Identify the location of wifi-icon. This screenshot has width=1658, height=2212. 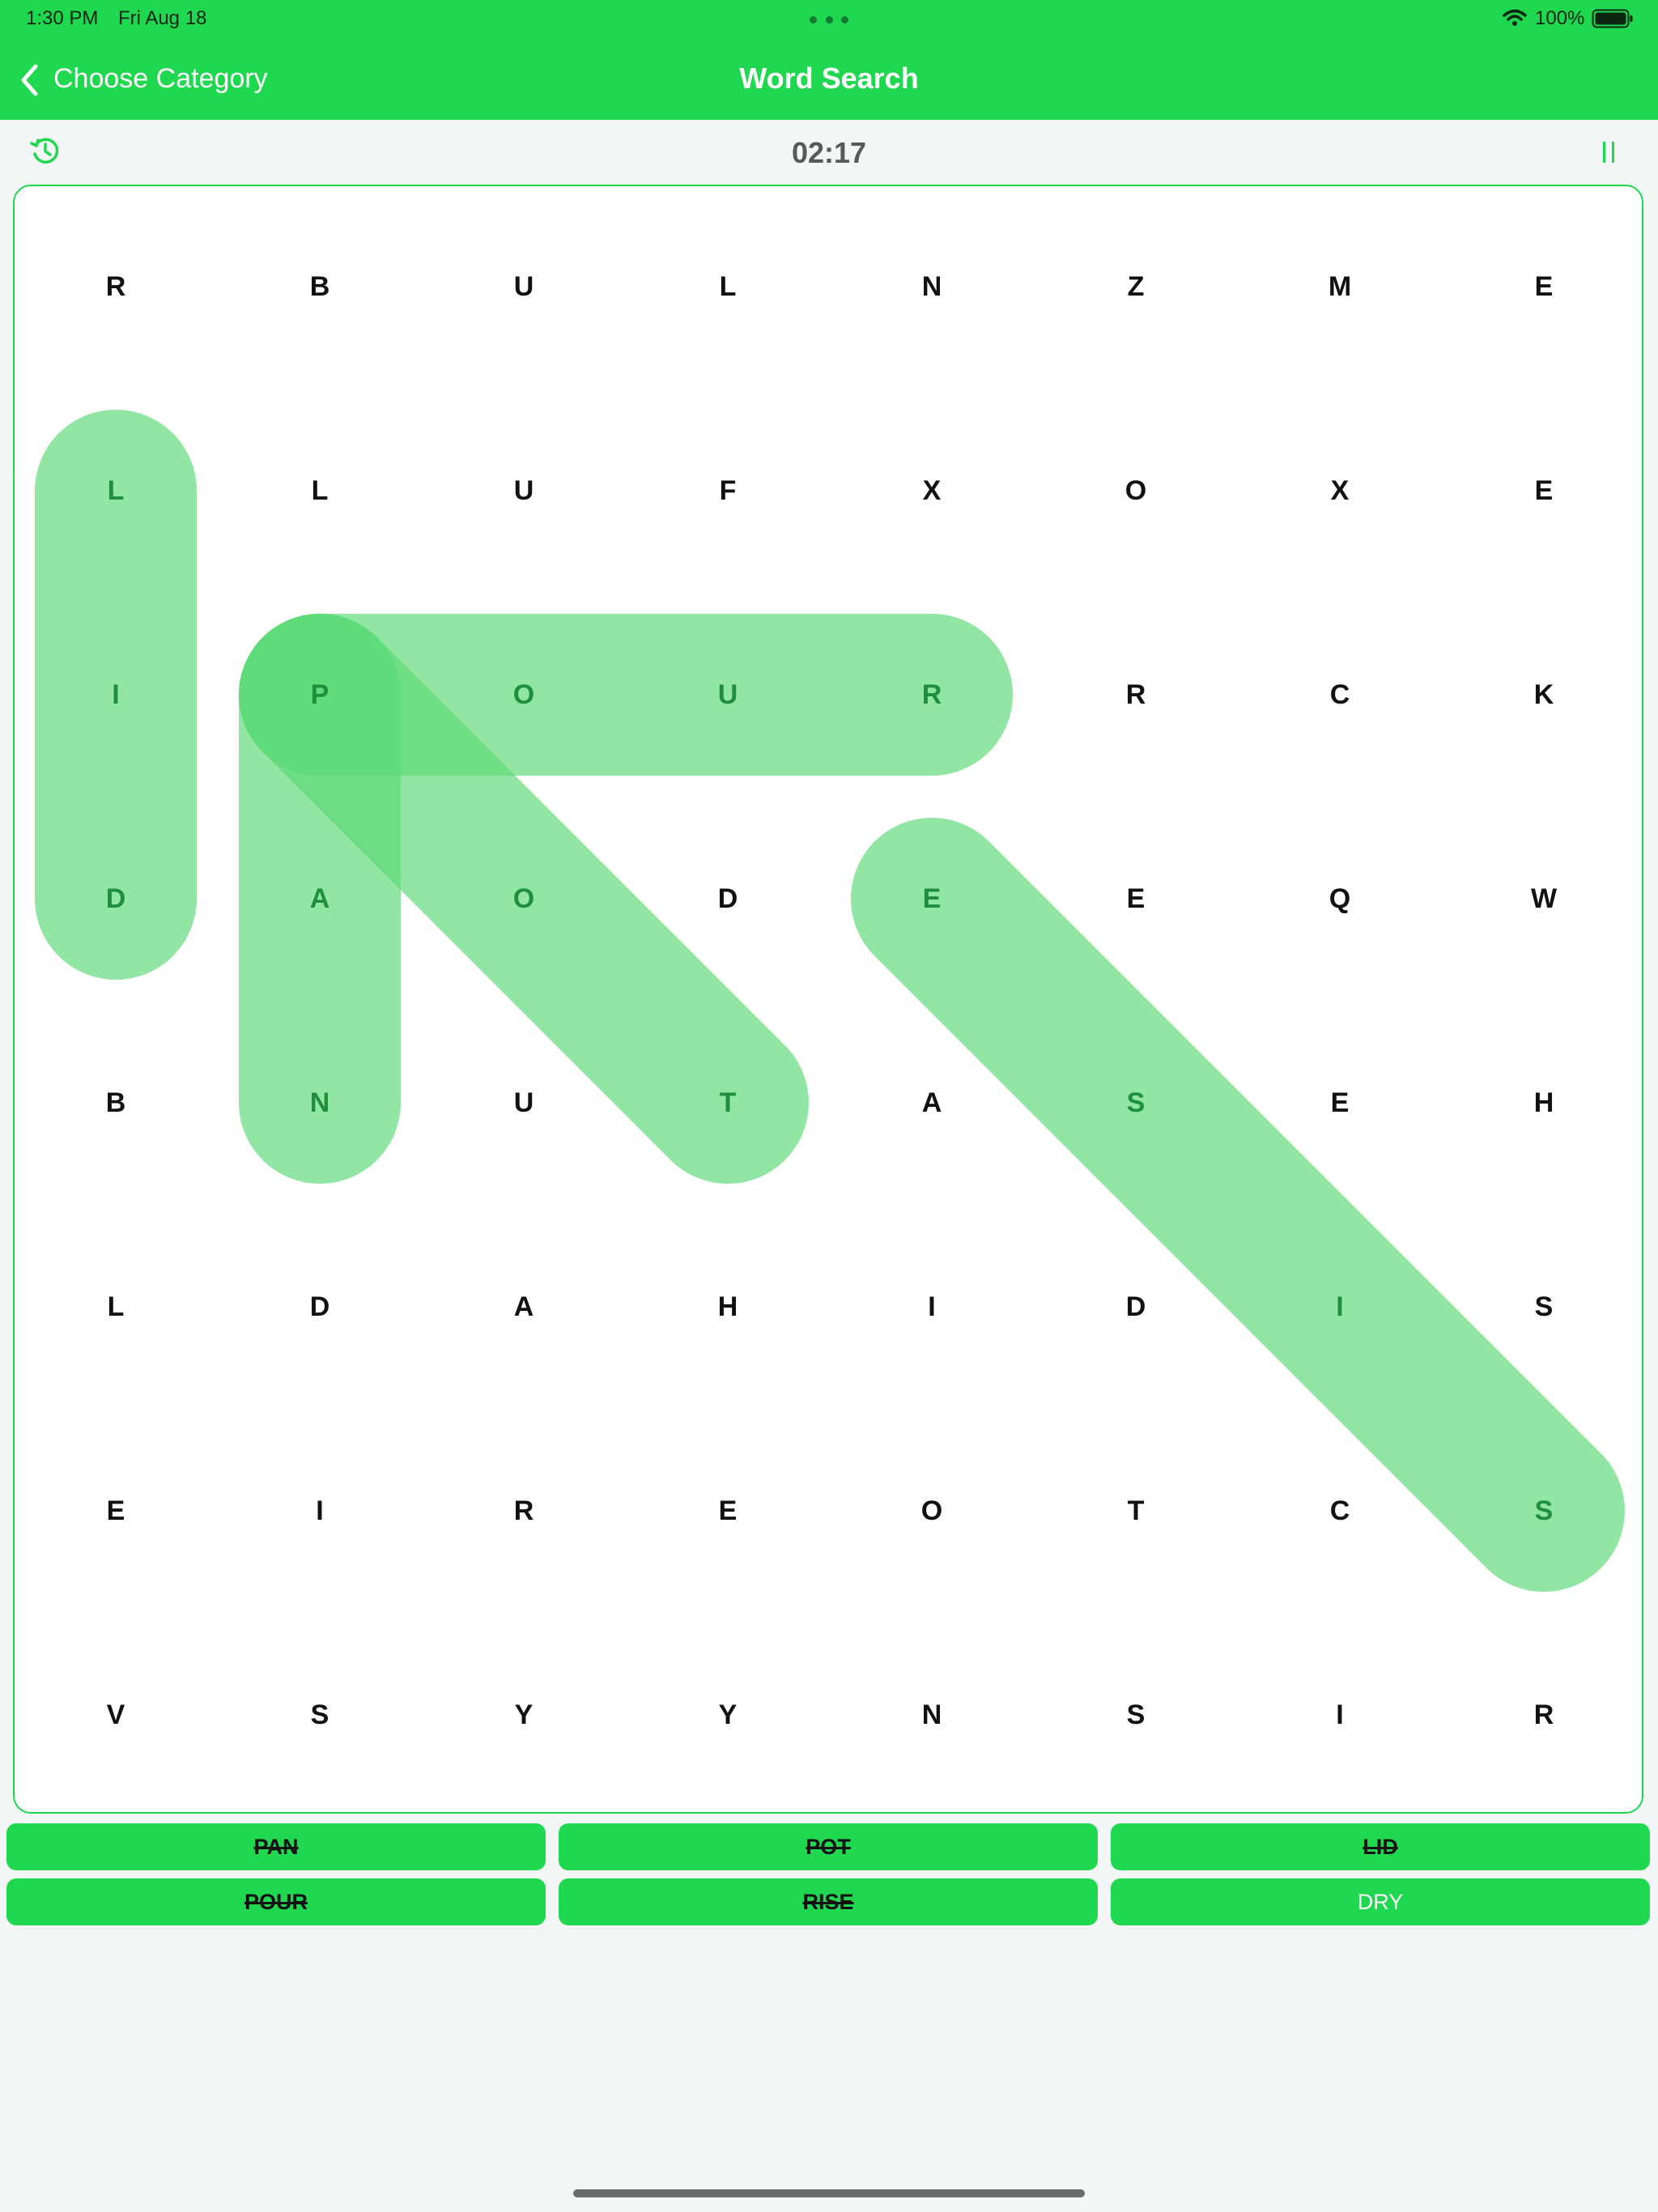
(1515, 18).